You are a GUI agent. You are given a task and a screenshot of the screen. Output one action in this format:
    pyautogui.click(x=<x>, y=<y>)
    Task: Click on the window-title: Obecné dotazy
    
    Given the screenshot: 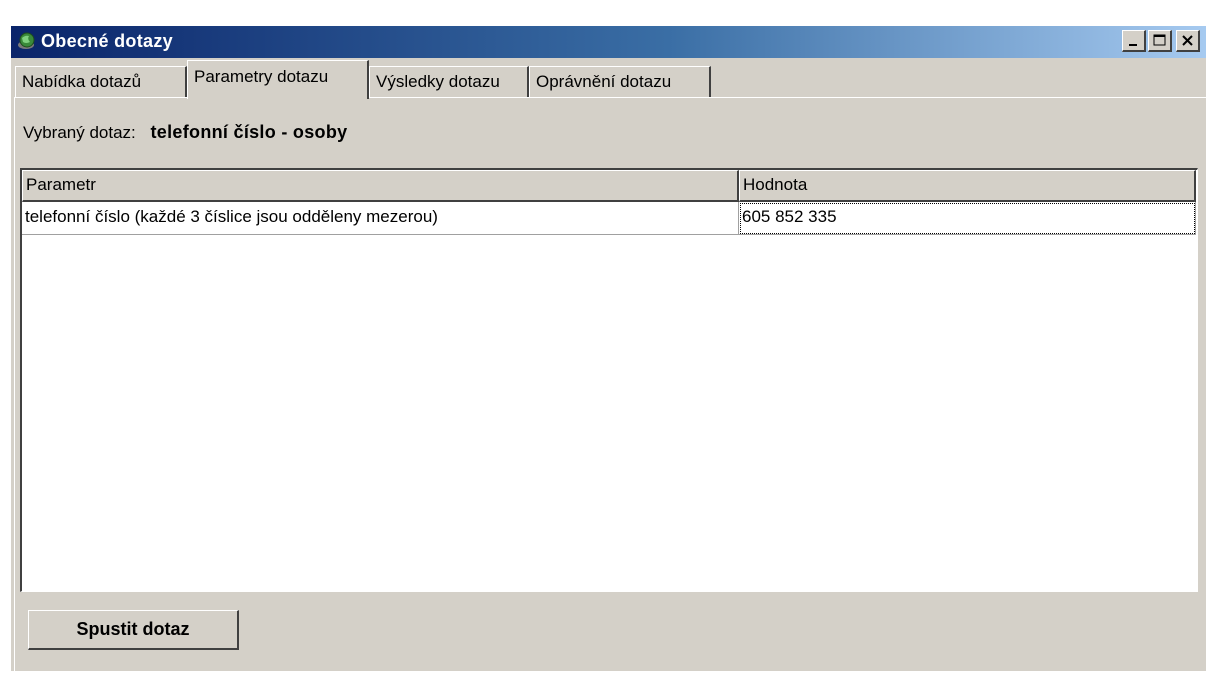 What is the action you would take?
    pyautogui.click(x=107, y=41)
    